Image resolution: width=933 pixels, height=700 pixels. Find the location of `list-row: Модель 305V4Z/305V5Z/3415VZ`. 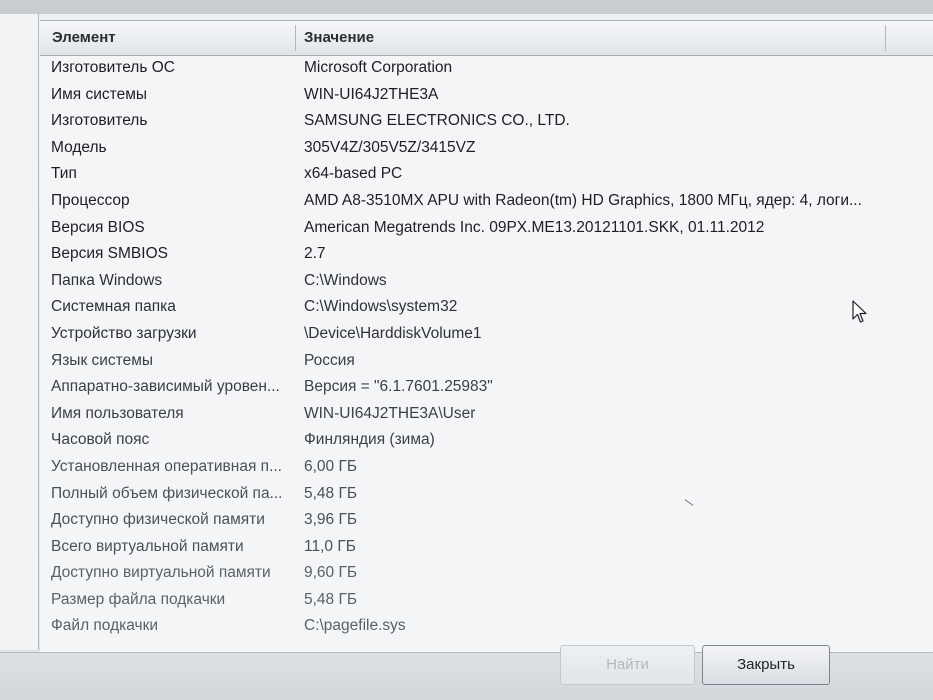

list-row: Модель 305V4Z/305V5Z/3415VZ is located at coordinates (486, 148).